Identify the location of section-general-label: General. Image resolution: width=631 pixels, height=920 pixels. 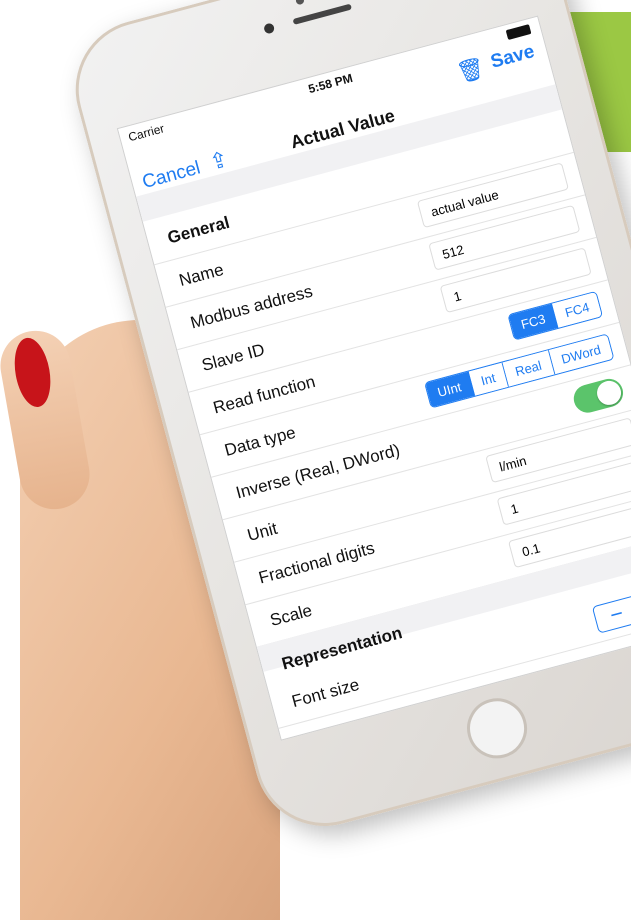
(198, 230).